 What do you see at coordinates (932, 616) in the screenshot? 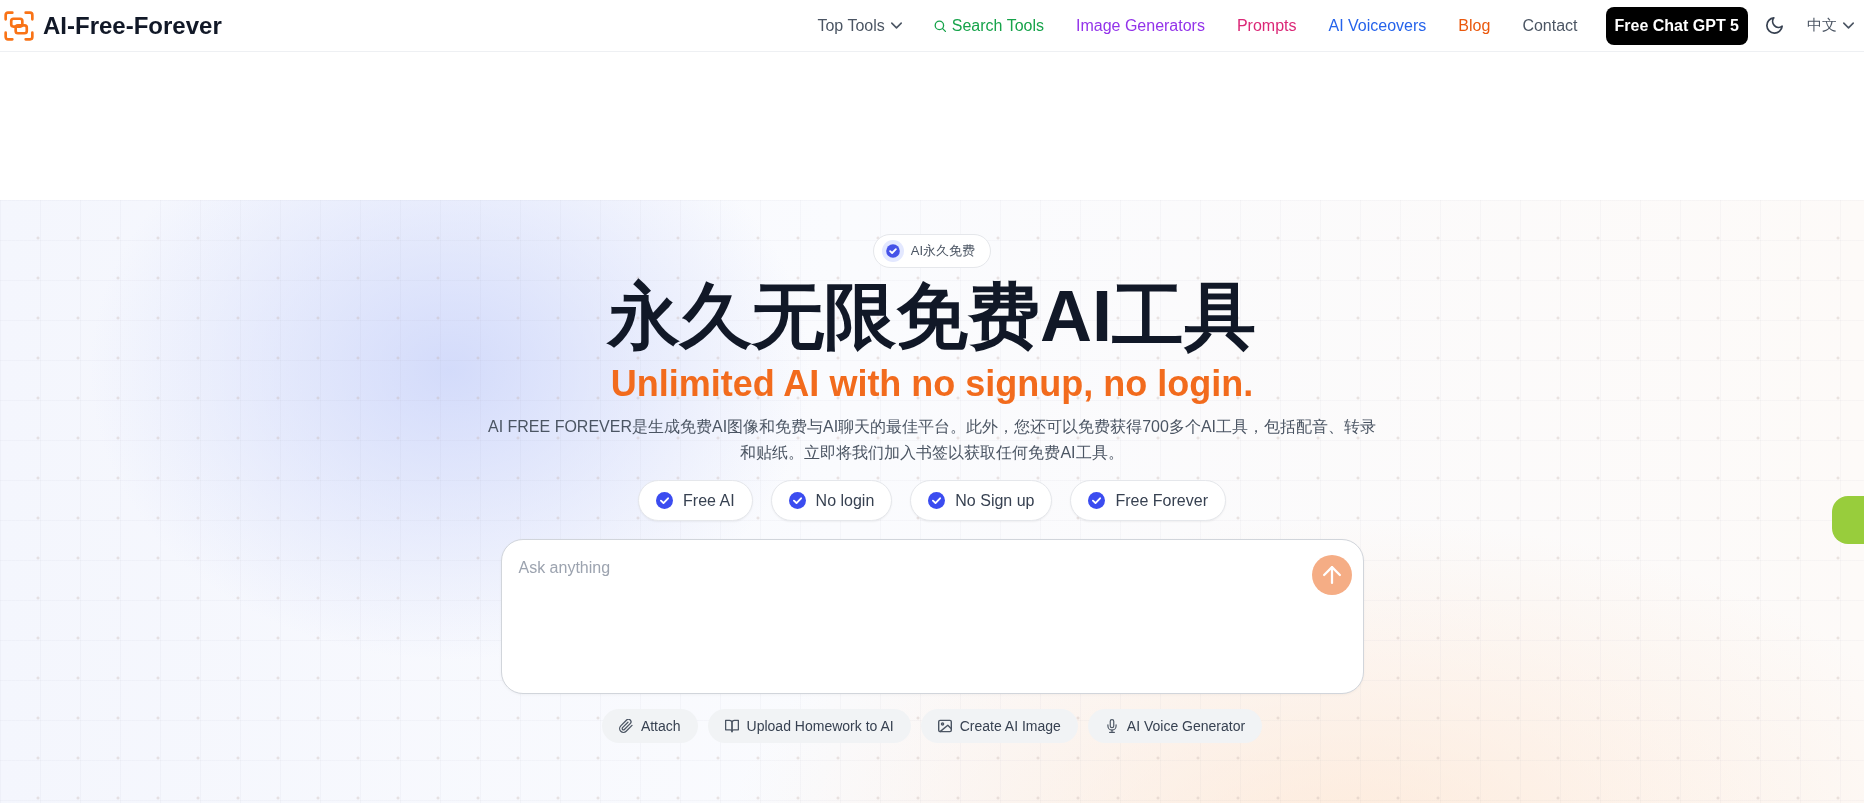
I see `chat-input: Ask anything` at bounding box center [932, 616].